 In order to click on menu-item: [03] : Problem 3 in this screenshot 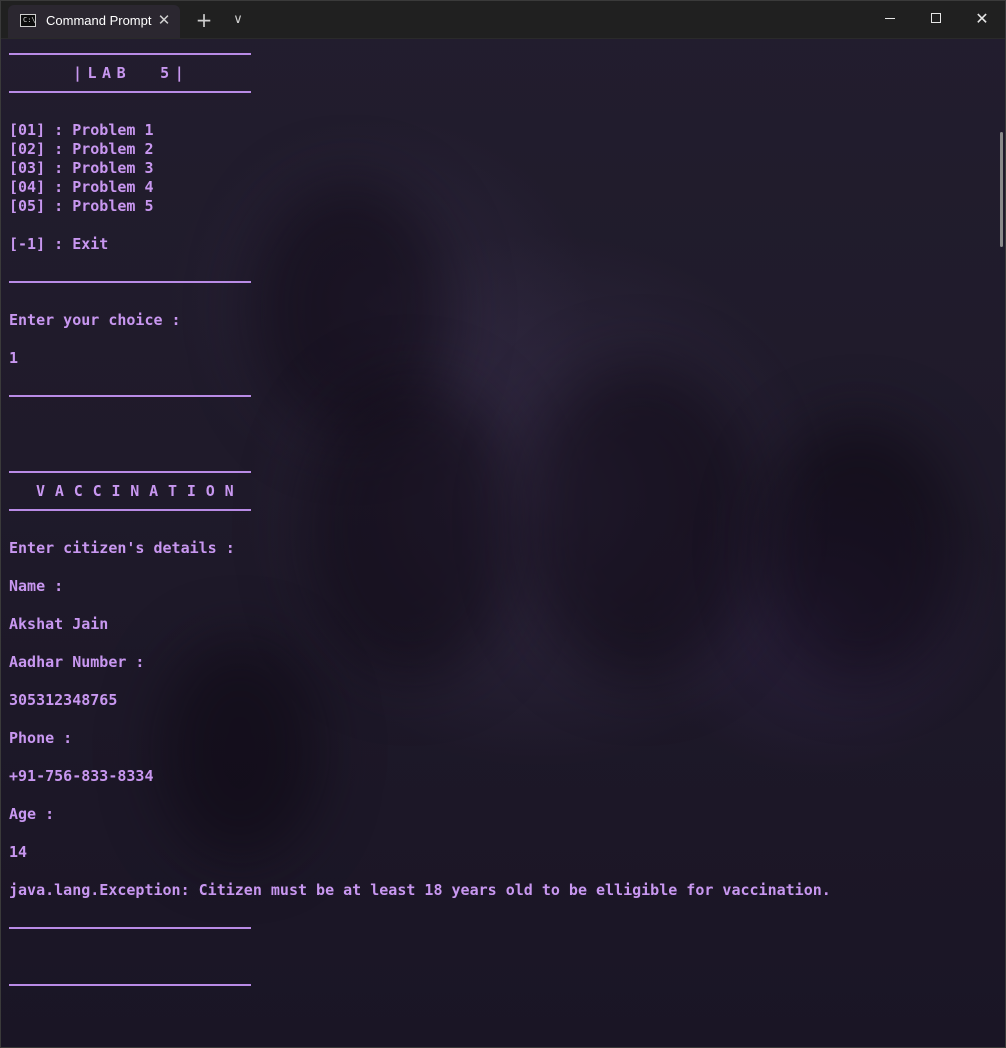, I will do `click(81, 168)`.